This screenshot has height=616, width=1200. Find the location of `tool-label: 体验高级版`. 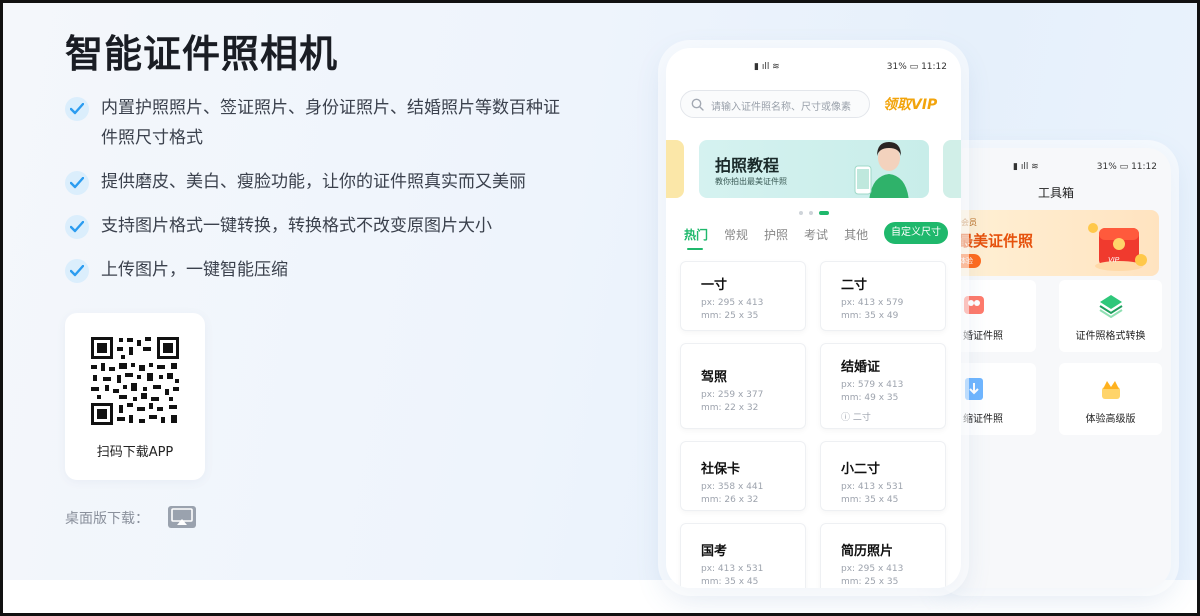

tool-label: 体验高级版 is located at coordinates (1110, 419).